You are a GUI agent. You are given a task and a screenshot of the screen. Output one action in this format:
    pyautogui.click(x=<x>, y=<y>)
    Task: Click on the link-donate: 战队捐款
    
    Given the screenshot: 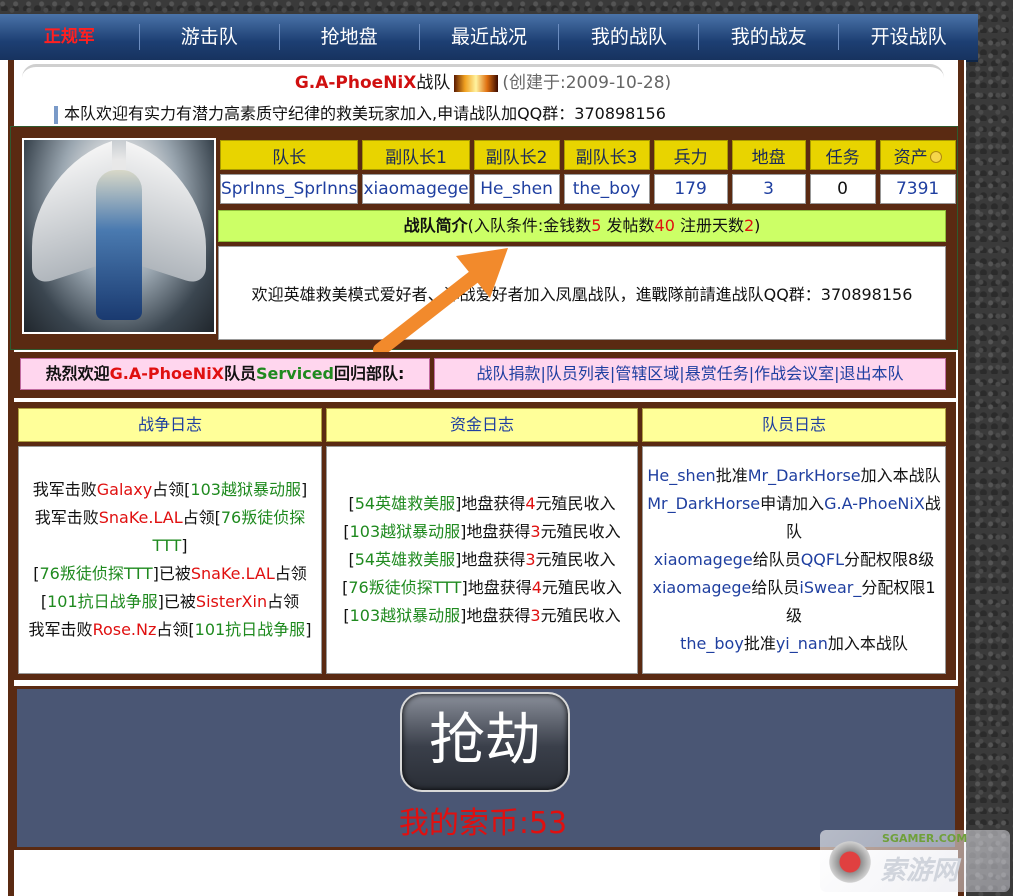 What is the action you would take?
    pyautogui.click(x=508, y=373)
    